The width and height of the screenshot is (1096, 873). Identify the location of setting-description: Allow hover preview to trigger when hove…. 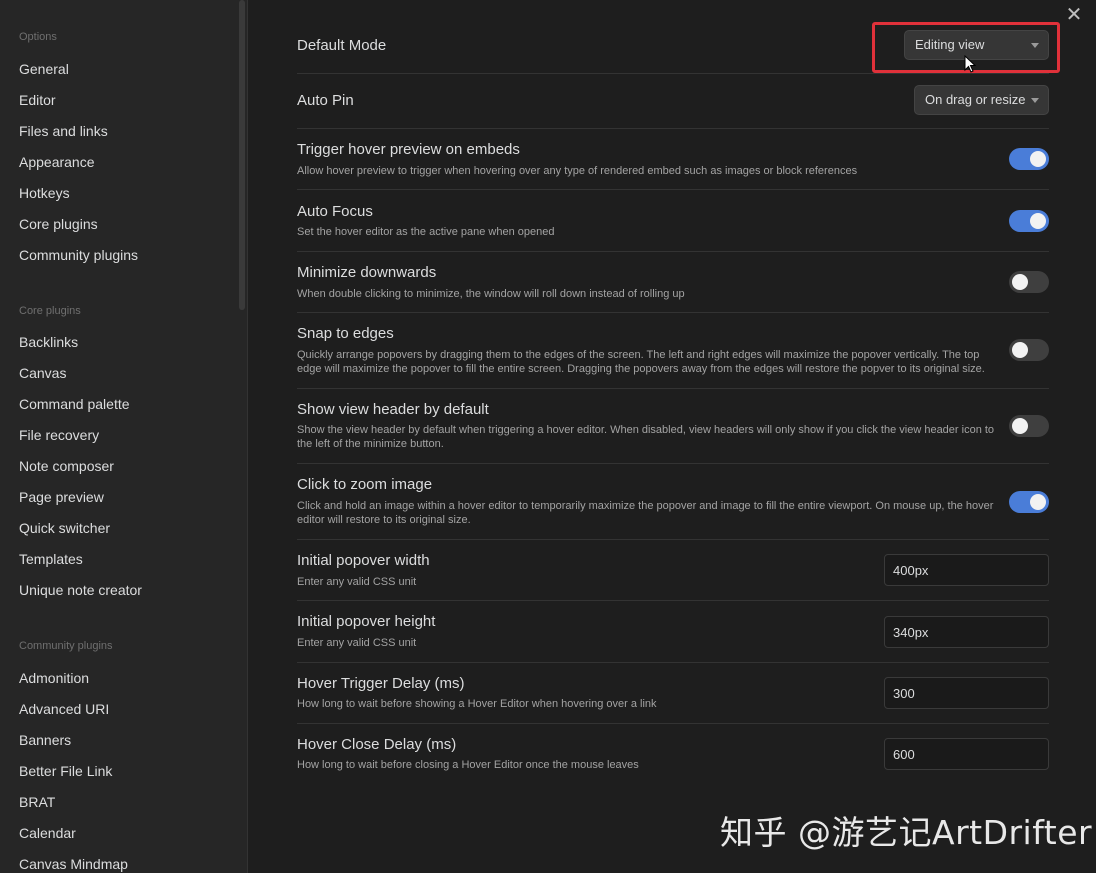
(577, 171).